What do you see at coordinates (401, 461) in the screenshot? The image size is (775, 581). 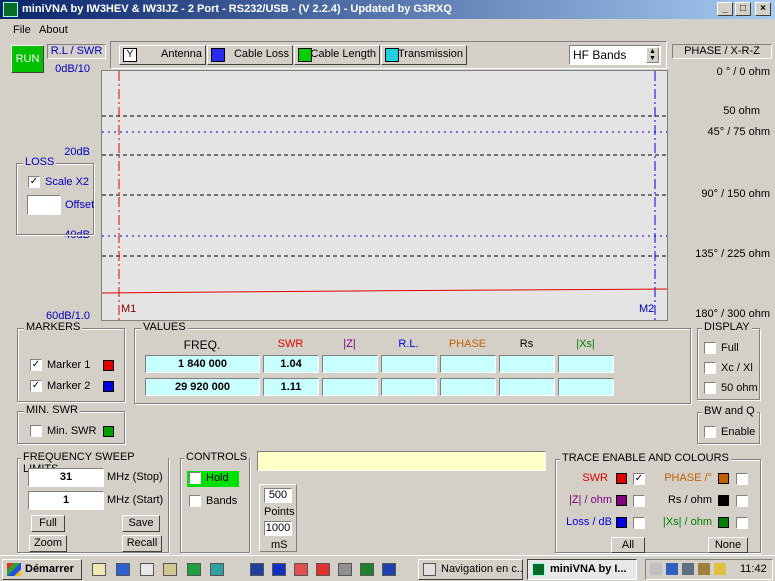 I see `status-field` at bounding box center [401, 461].